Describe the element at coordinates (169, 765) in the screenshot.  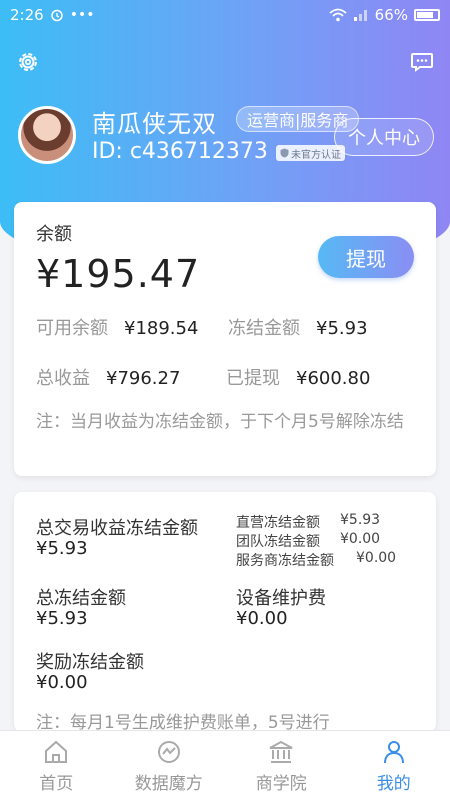
I see `tab-data: 数据魔方` at that location.